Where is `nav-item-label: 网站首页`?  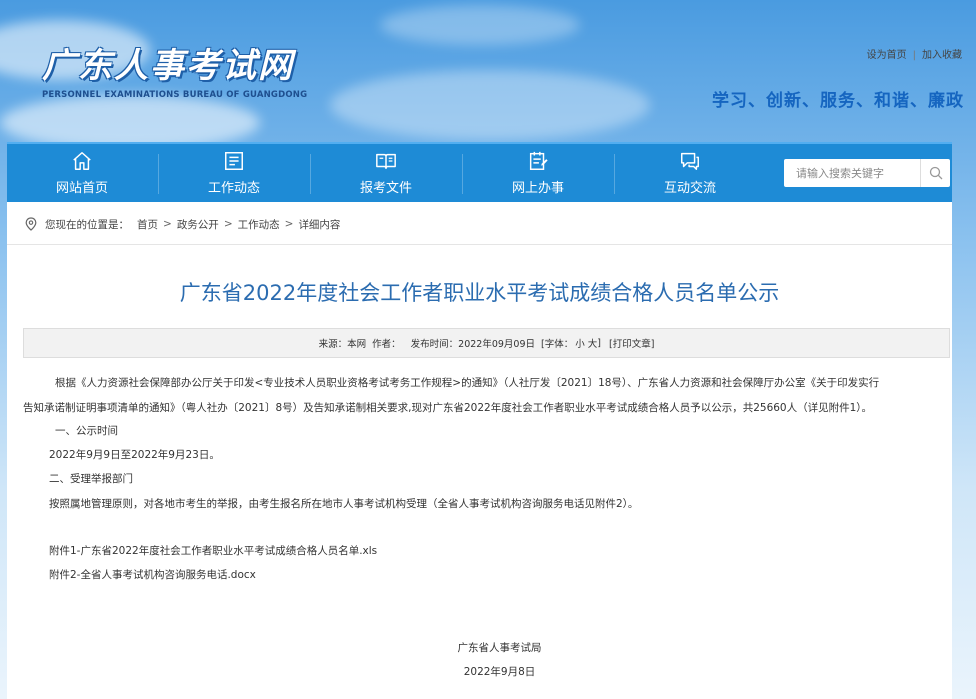 nav-item-label: 网站首页 is located at coordinates (81, 188).